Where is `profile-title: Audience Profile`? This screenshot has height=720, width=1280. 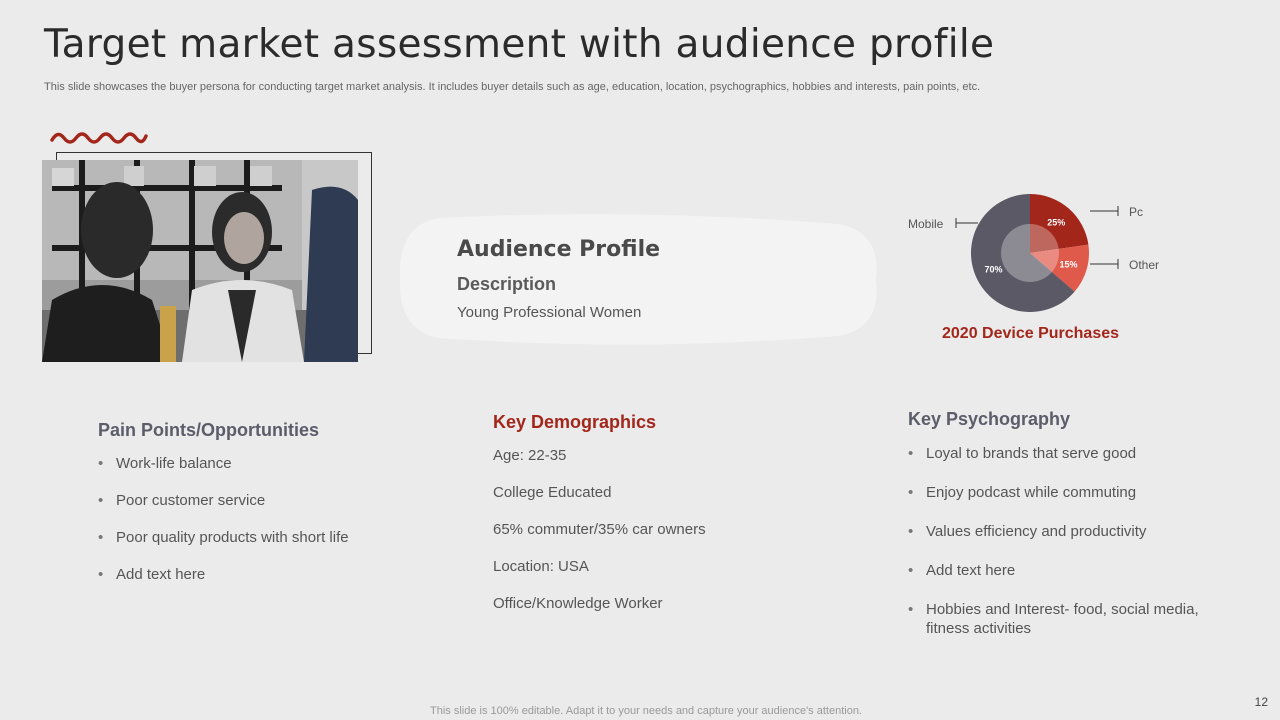
profile-title: Audience Profile is located at coordinates (559, 249).